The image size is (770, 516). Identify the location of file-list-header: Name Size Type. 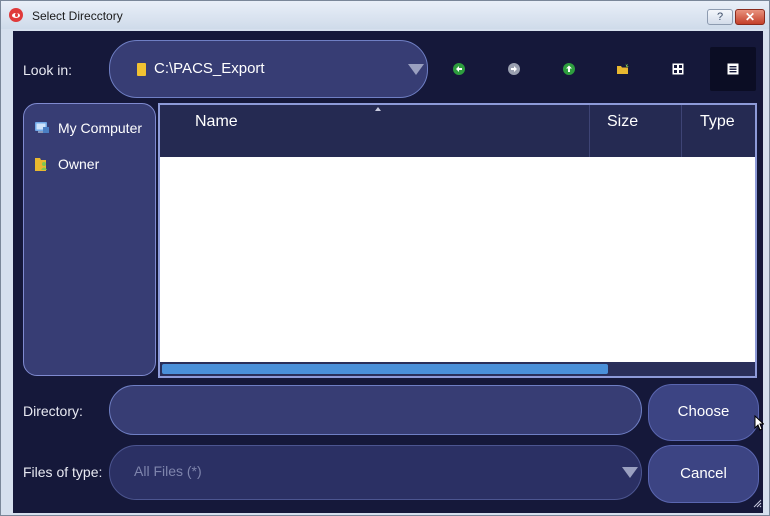
(457, 131).